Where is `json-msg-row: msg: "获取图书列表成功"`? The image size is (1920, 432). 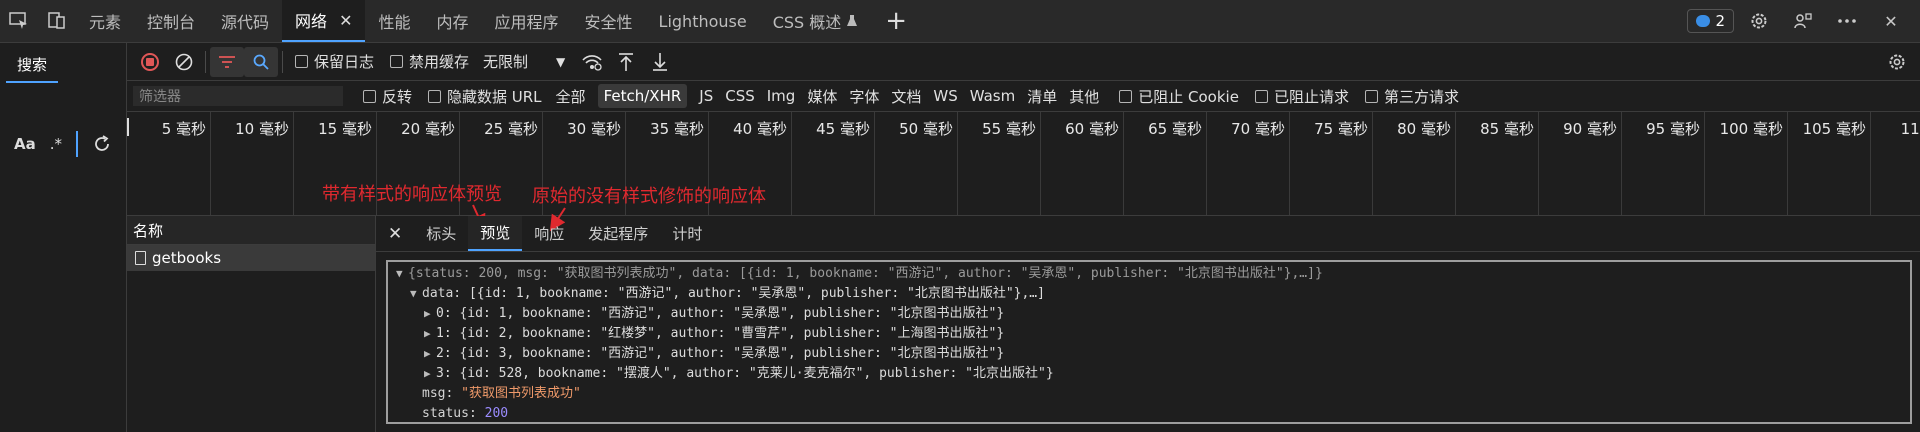 json-msg-row: msg: "获取图书列表成功" is located at coordinates (1149, 394).